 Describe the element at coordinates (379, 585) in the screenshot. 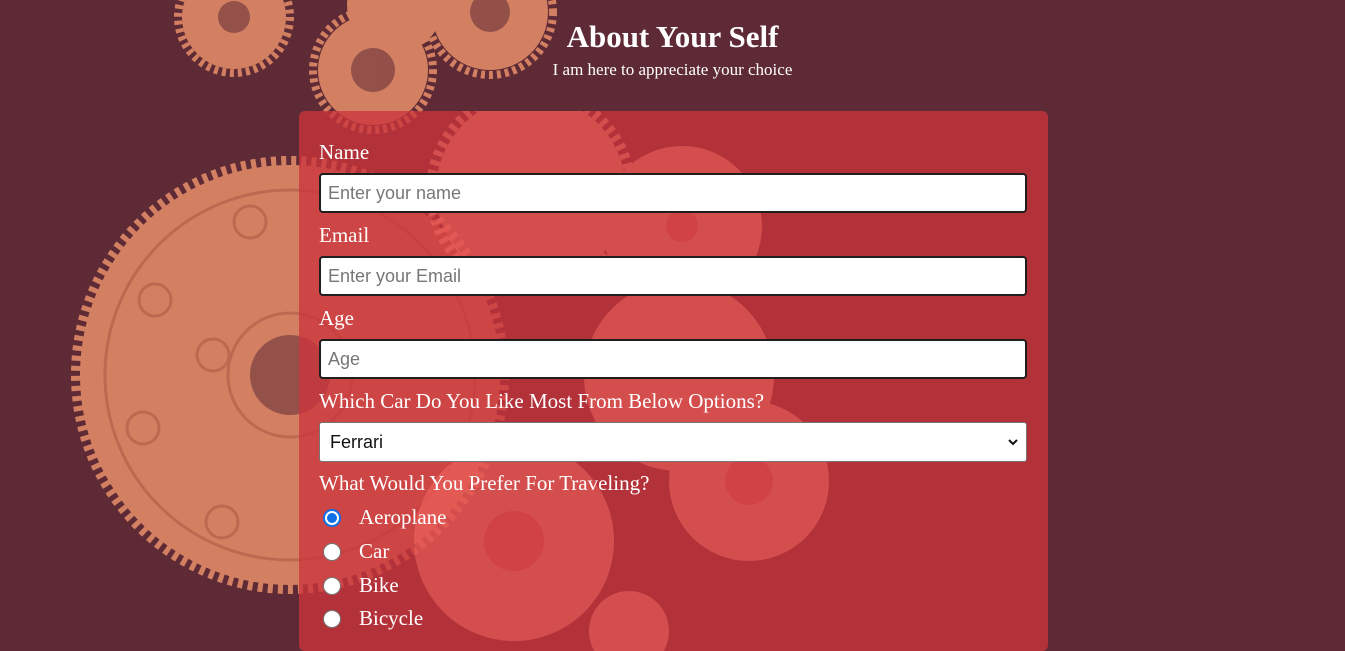

I see `bike-label: Bike` at that location.